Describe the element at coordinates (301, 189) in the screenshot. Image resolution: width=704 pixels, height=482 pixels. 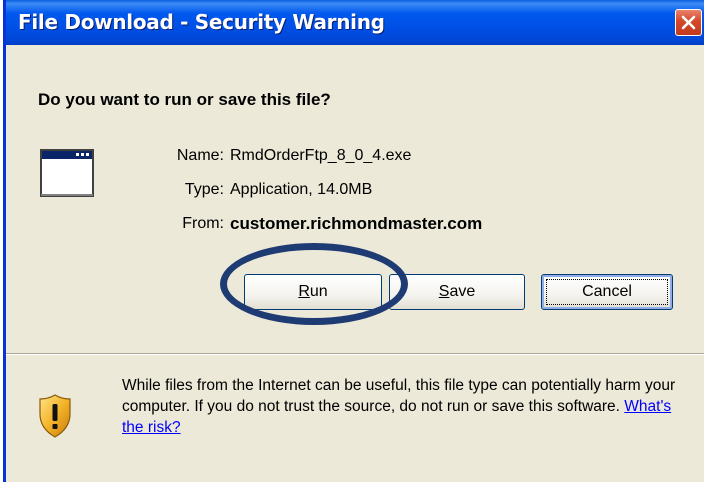
I see `type-value: Application, 14.0MB` at that location.